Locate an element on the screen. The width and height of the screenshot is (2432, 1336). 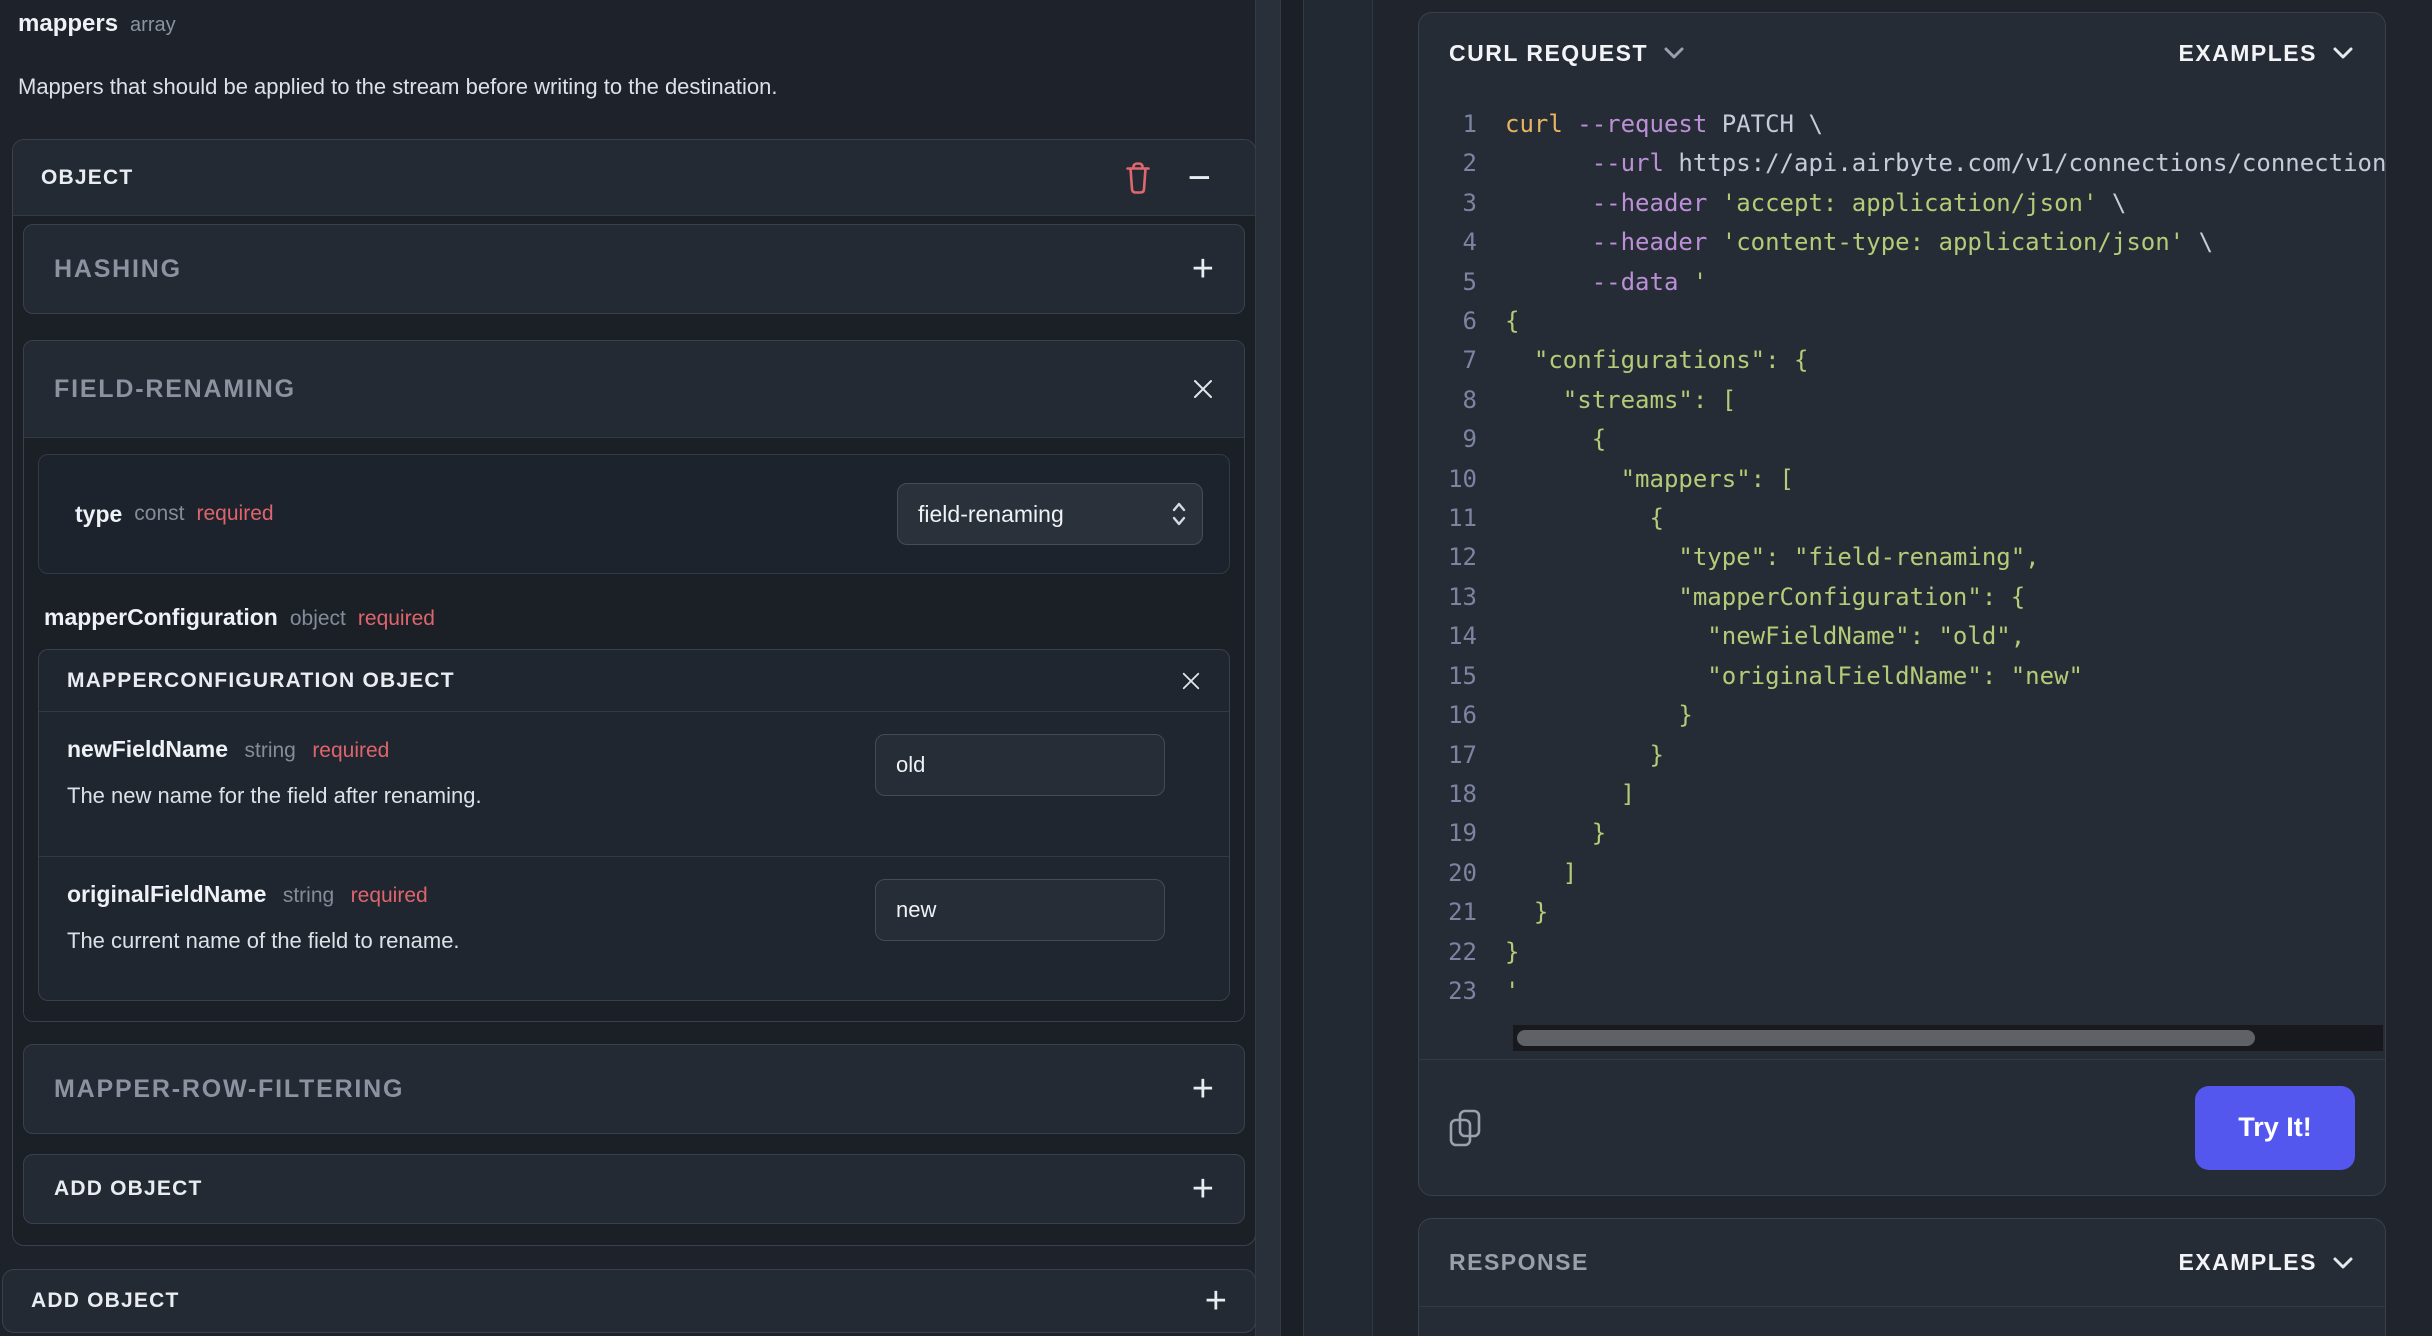
trash-icon is located at coordinates (1138, 178).